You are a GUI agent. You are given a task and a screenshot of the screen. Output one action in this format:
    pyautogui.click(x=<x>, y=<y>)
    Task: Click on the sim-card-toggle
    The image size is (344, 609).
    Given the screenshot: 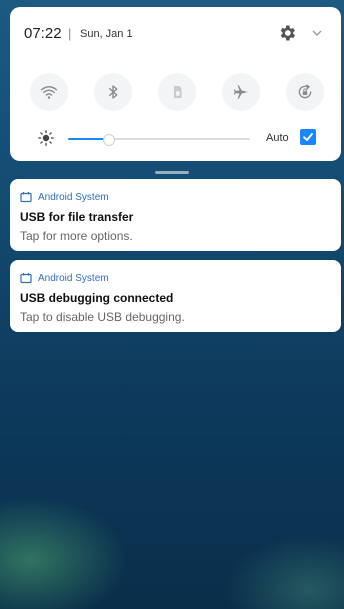 What is the action you would take?
    pyautogui.click(x=177, y=92)
    